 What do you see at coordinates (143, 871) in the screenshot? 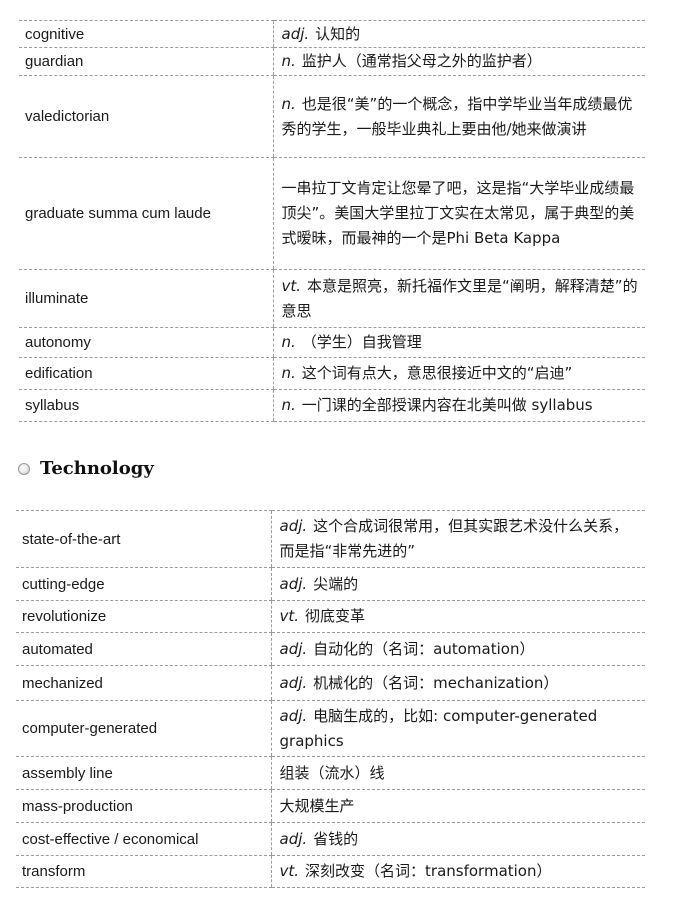
I see `term-cell: transform` at bounding box center [143, 871].